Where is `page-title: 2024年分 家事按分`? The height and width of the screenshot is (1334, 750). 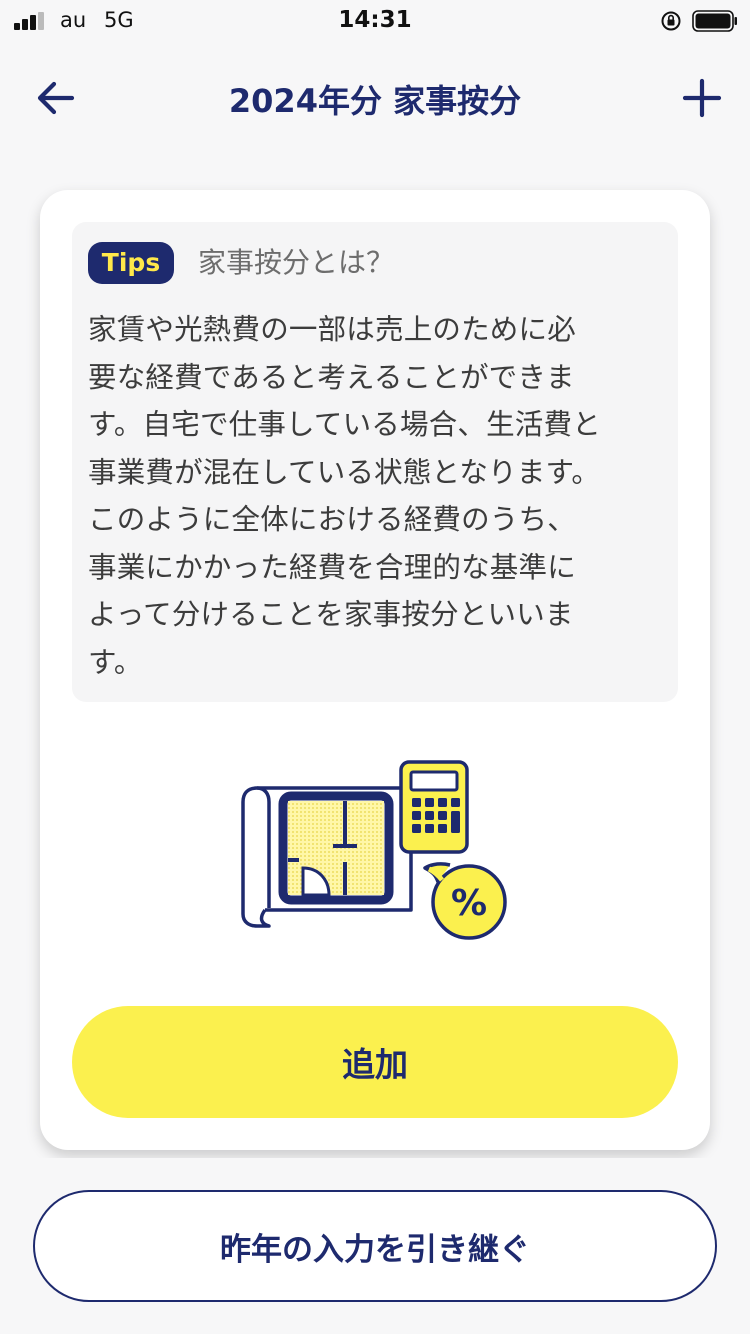
page-title: 2024年分 家事按分 is located at coordinates (375, 101).